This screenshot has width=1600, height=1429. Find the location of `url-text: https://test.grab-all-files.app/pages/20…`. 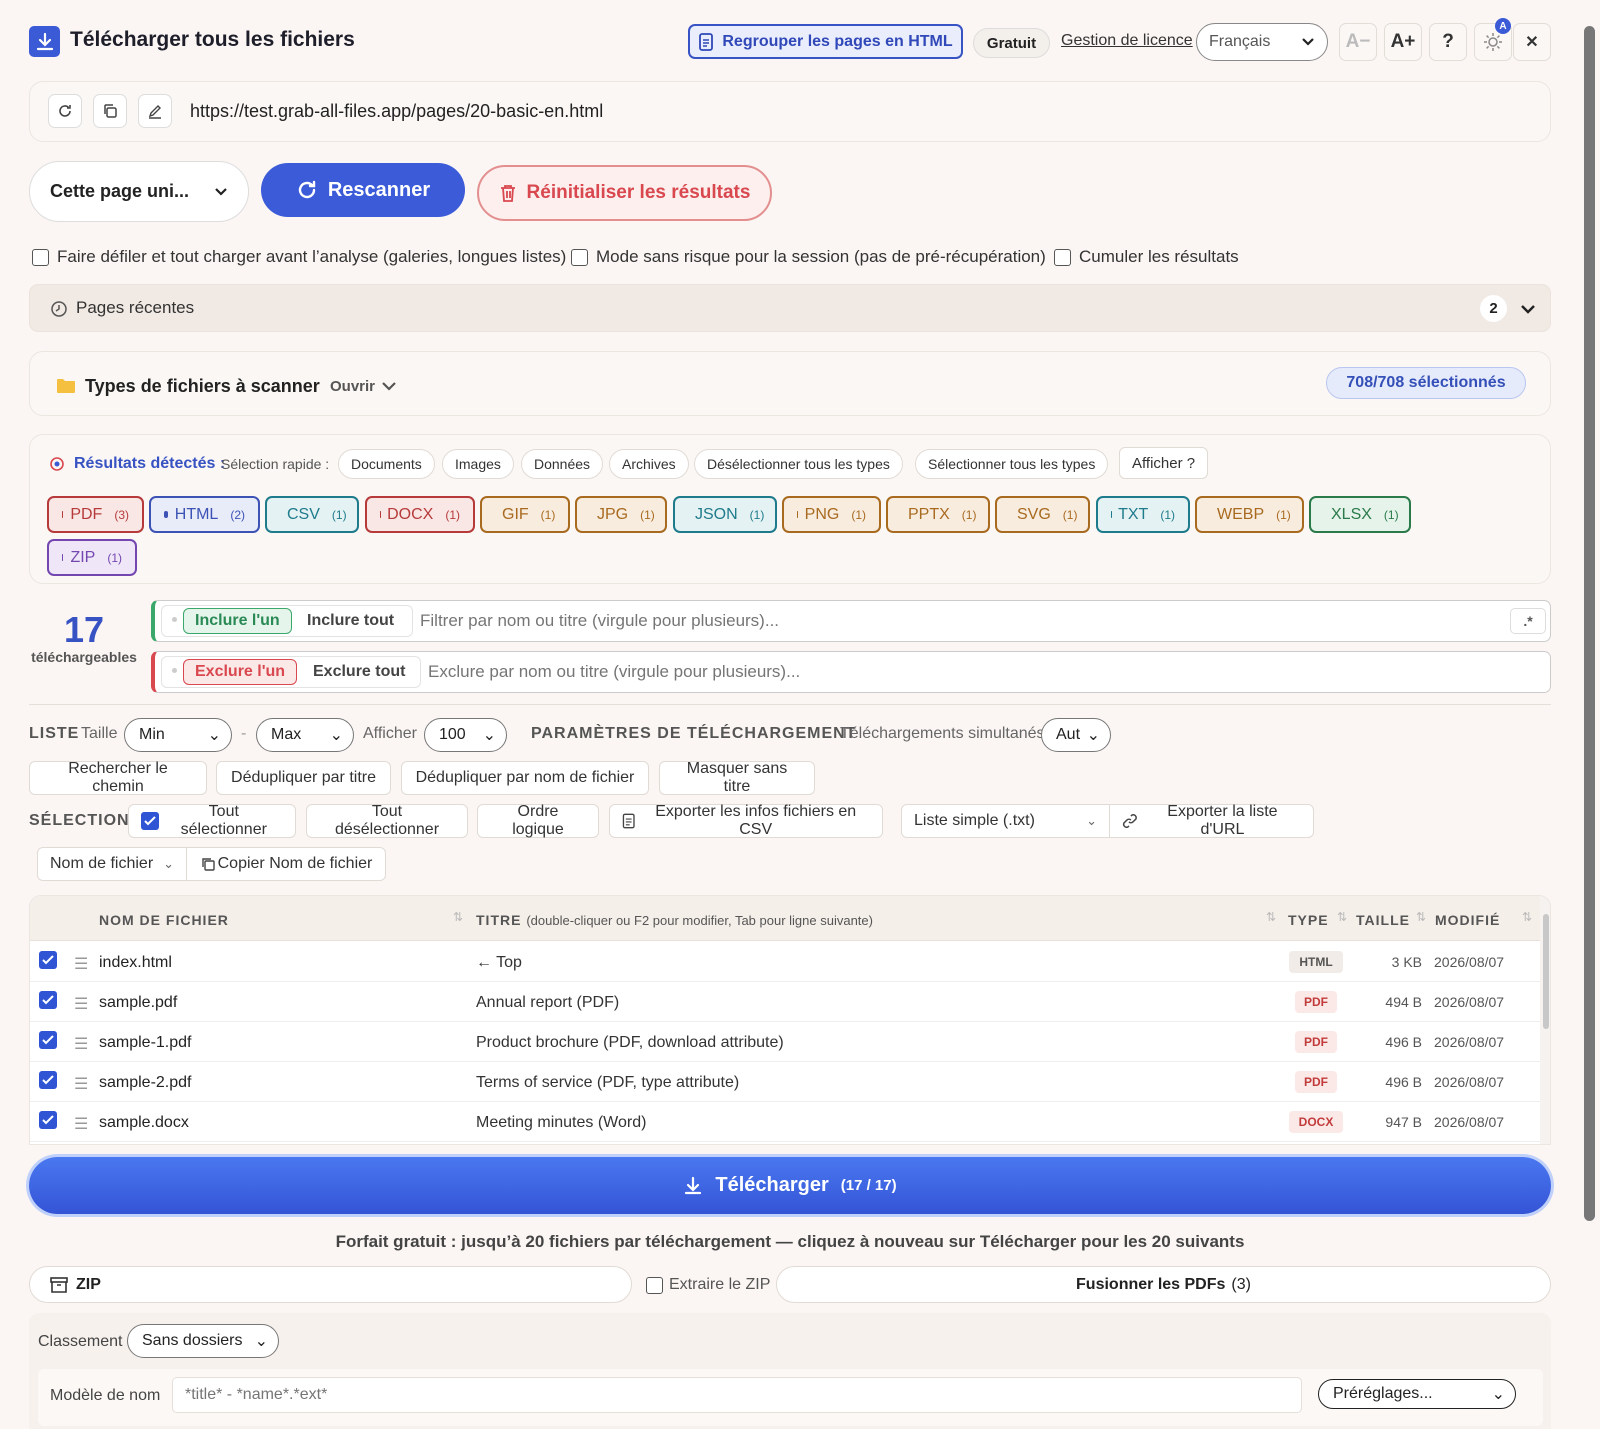

url-text: https://test.grab-all-files.app/pages/20… is located at coordinates (396, 111).